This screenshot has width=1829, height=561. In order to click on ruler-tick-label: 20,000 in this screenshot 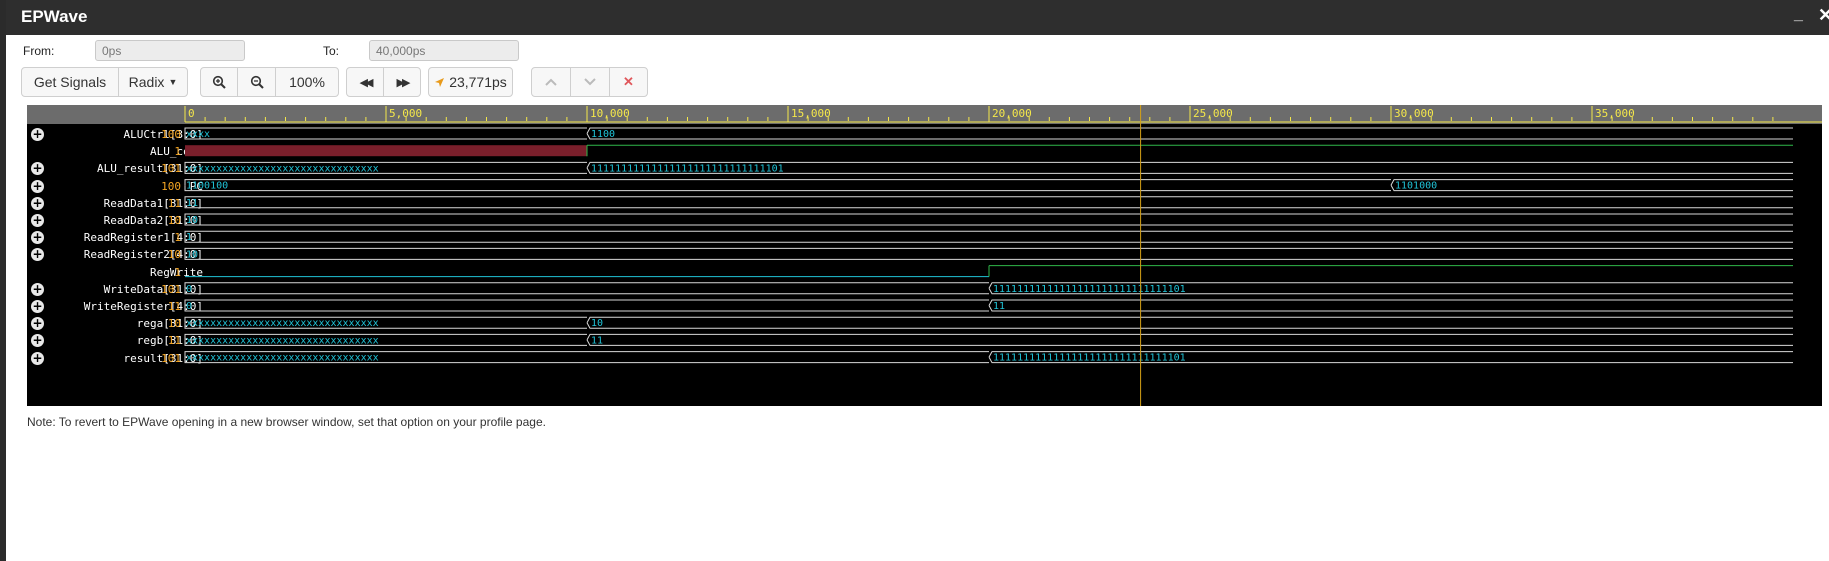, I will do `click(1012, 113)`.